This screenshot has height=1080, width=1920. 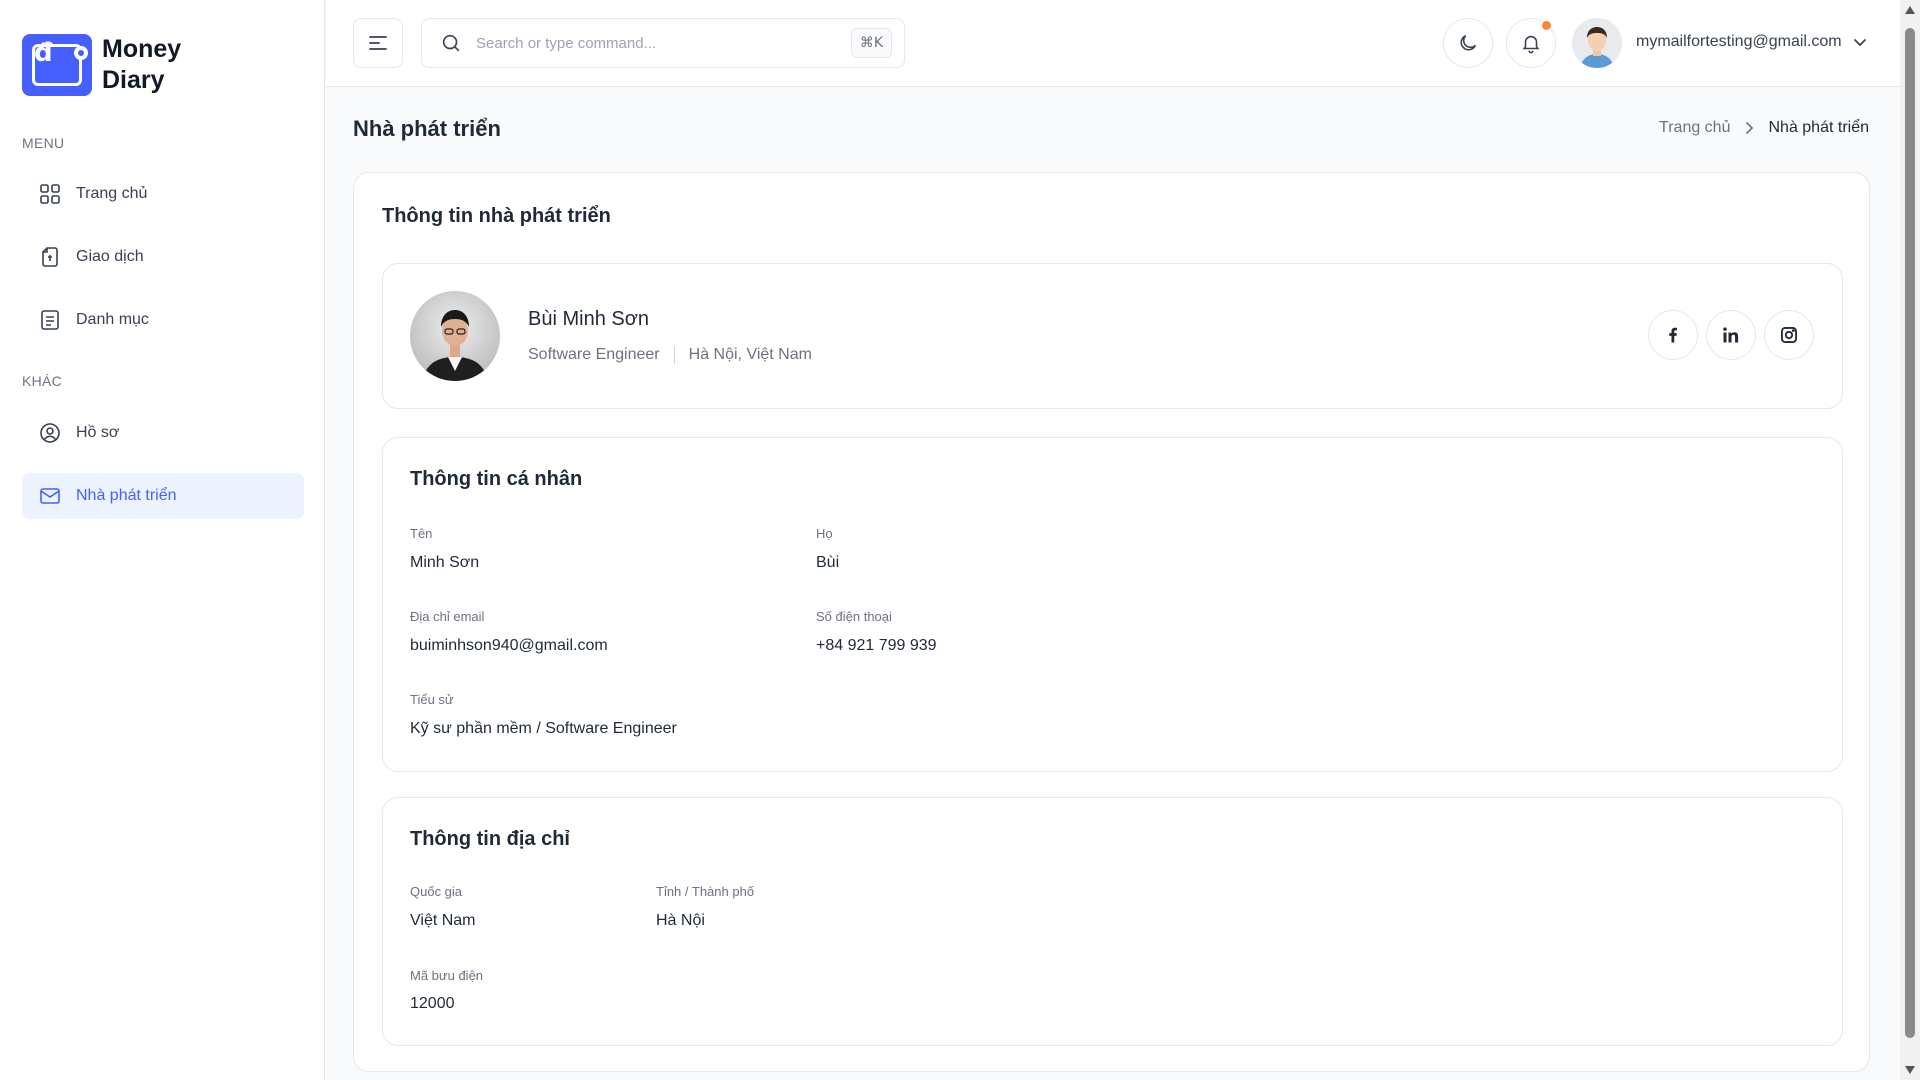 What do you see at coordinates (750, 354) in the screenshot?
I see `developer-location: Hà Nội, Việt Nam` at bounding box center [750, 354].